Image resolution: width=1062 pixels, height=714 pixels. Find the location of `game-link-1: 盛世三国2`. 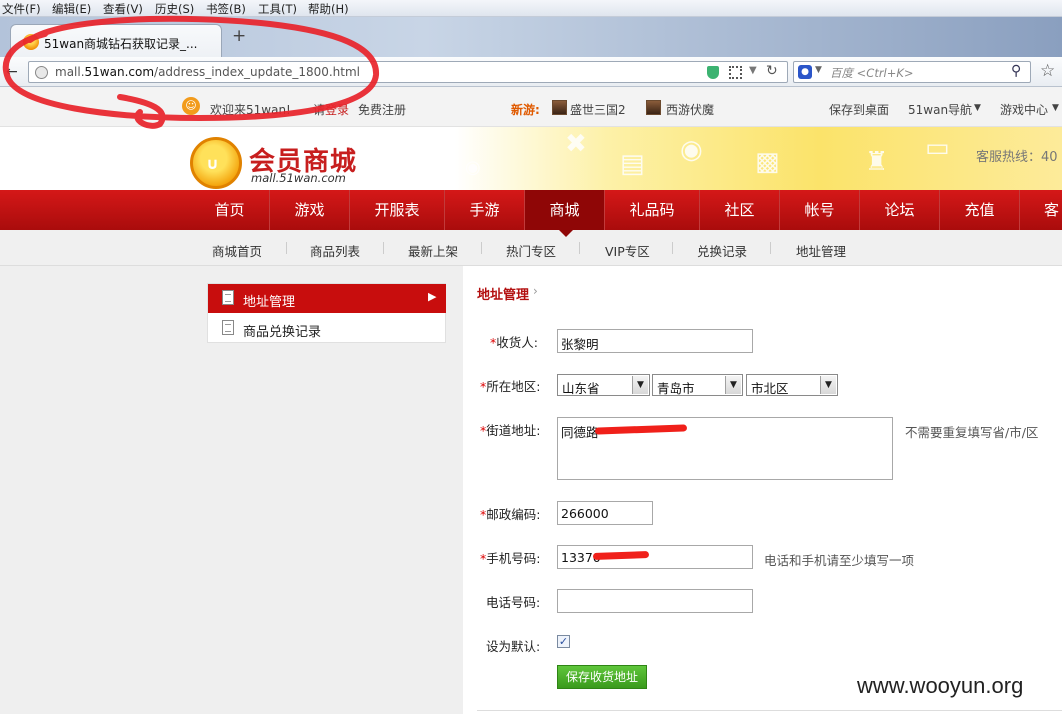

game-link-1: 盛世三国2 is located at coordinates (598, 109).